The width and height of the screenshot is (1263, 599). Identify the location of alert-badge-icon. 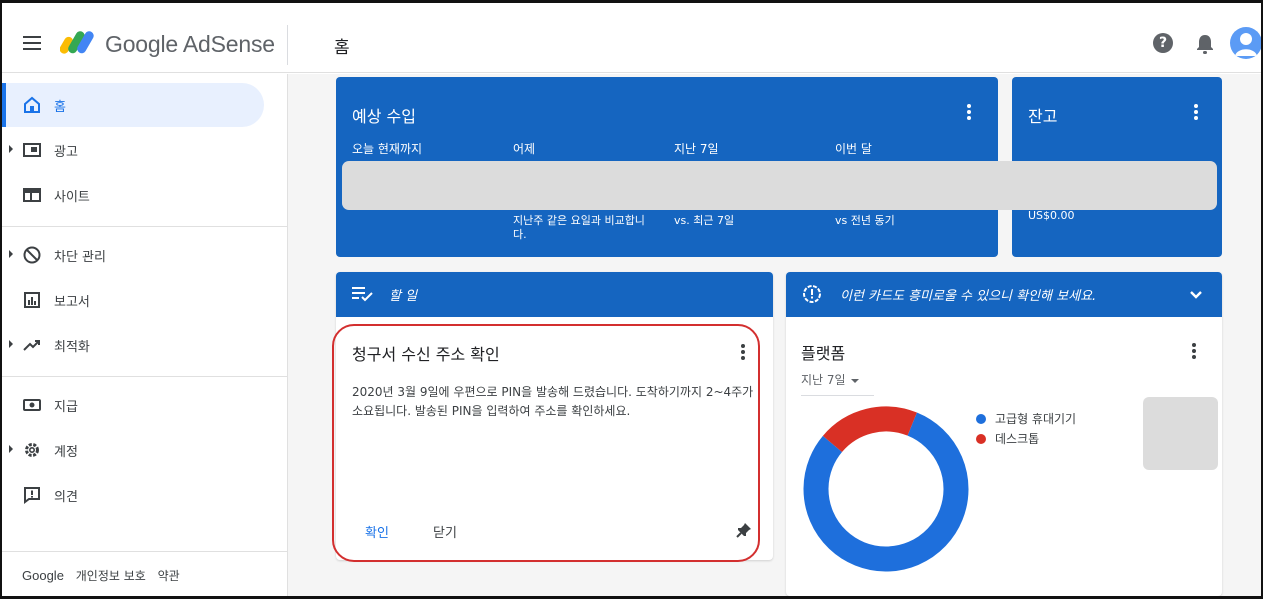
(812, 294).